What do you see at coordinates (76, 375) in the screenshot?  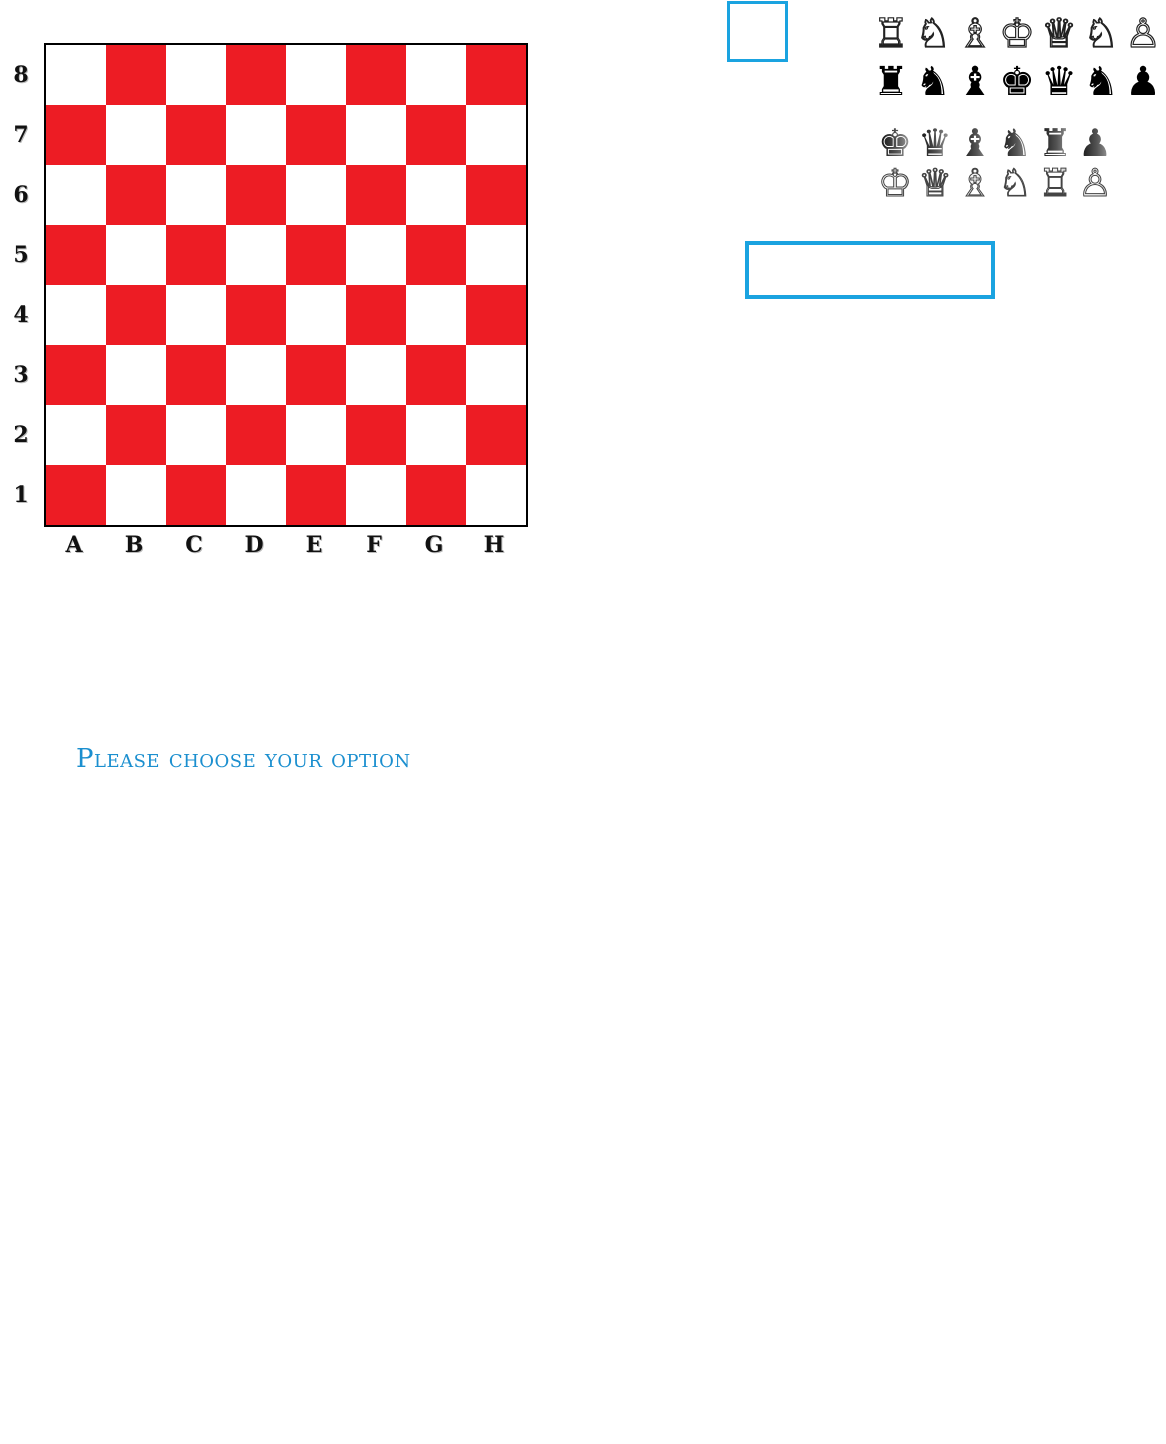 I see `square-a3` at bounding box center [76, 375].